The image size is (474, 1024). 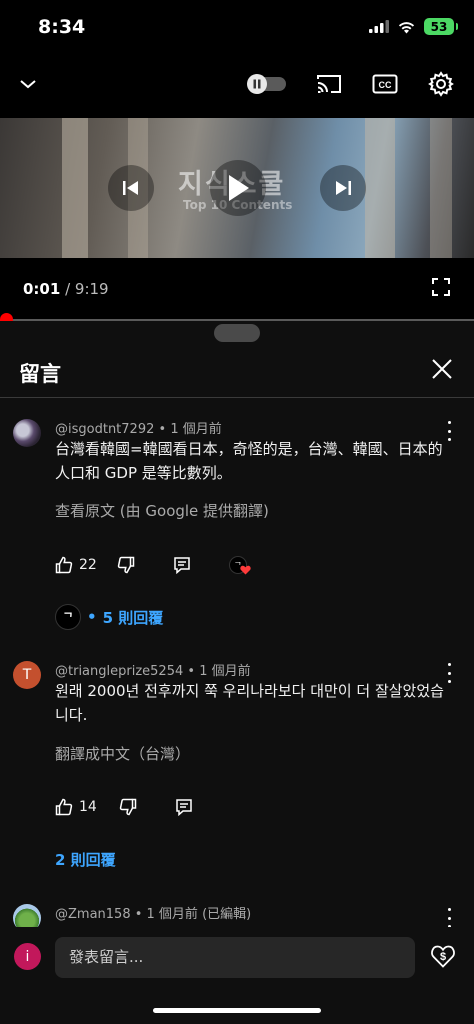 What do you see at coordinates (88, 807) in the screenshot?
I see `like-count: 14` at bounding box center [88, 807].